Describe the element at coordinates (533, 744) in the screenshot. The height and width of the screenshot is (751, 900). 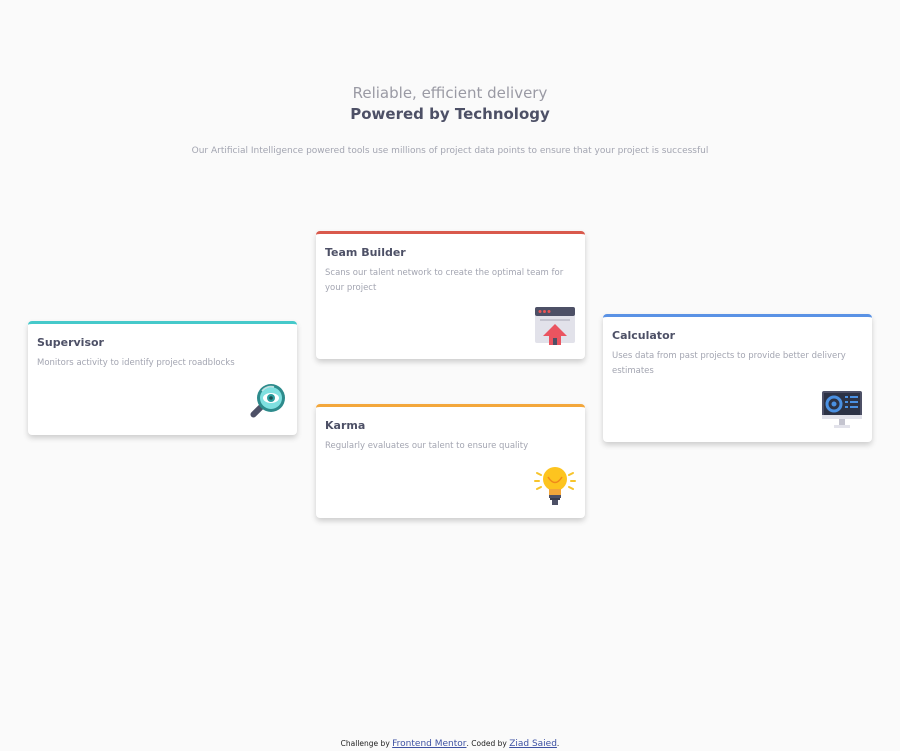
I see `author-link: Ziad Saied` at that location.